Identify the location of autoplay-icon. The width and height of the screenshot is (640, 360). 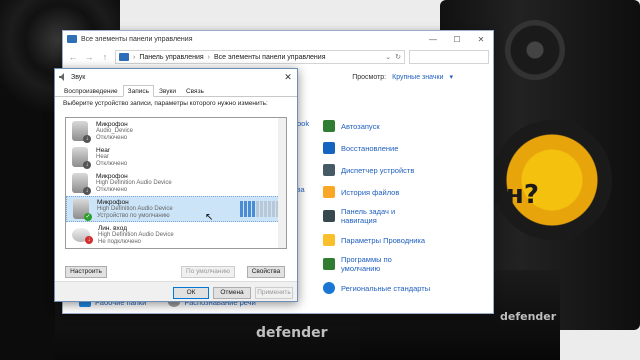
(329, 126).